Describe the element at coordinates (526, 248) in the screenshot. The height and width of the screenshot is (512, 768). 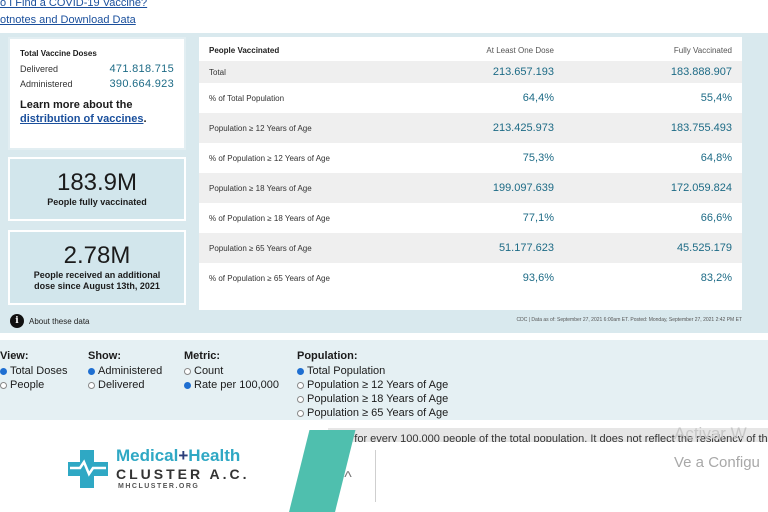
I see `row-one-dose: 51.177.623` at that location.